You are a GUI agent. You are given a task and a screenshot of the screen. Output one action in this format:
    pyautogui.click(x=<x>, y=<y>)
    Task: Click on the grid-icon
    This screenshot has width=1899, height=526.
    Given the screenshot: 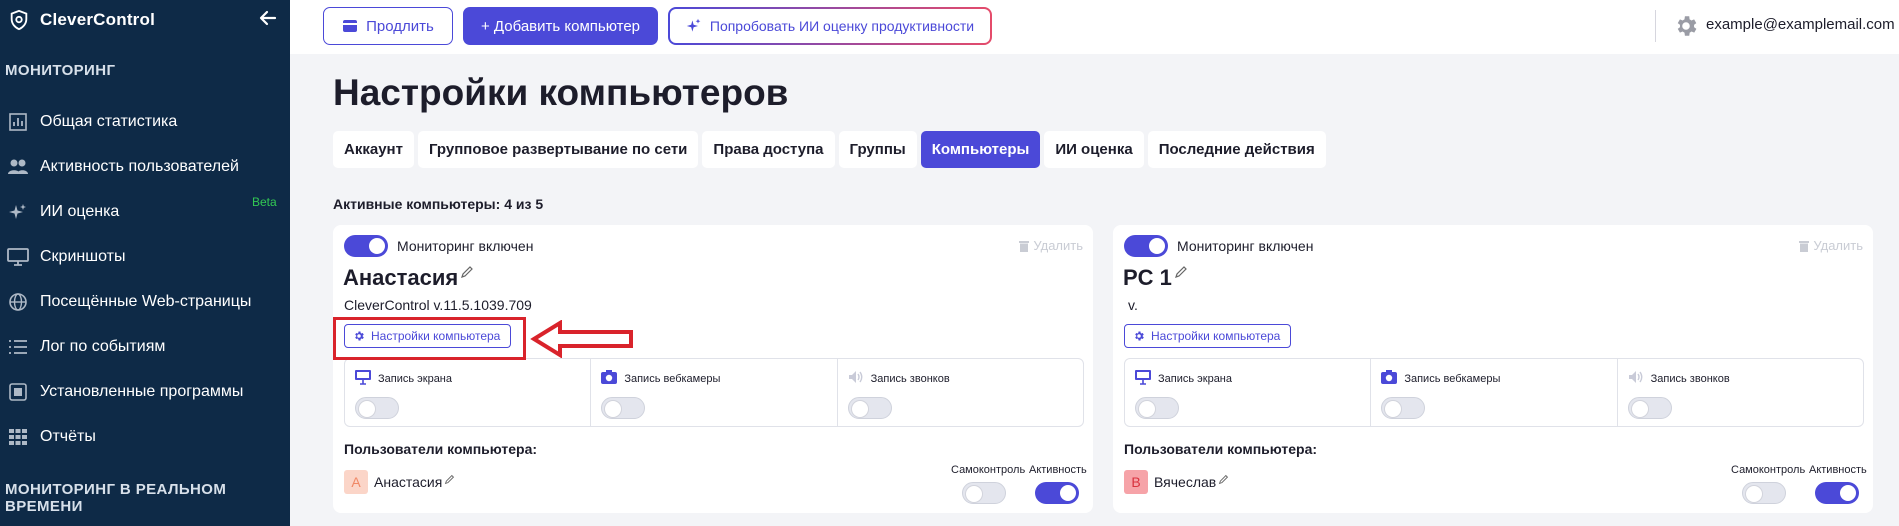 What is the action you would take?
    pyautogui.click(x=18, y=437)
    